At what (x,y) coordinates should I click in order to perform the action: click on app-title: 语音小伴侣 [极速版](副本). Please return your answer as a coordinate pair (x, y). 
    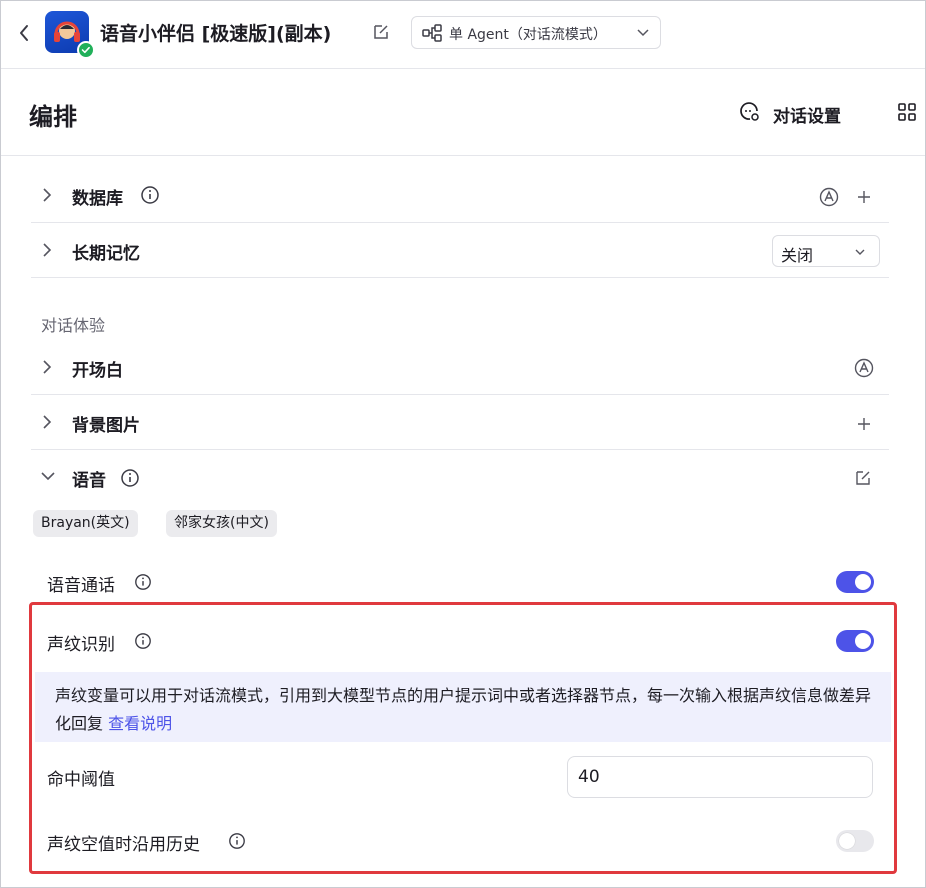
    Looking at the image, I should click on (216, 34).